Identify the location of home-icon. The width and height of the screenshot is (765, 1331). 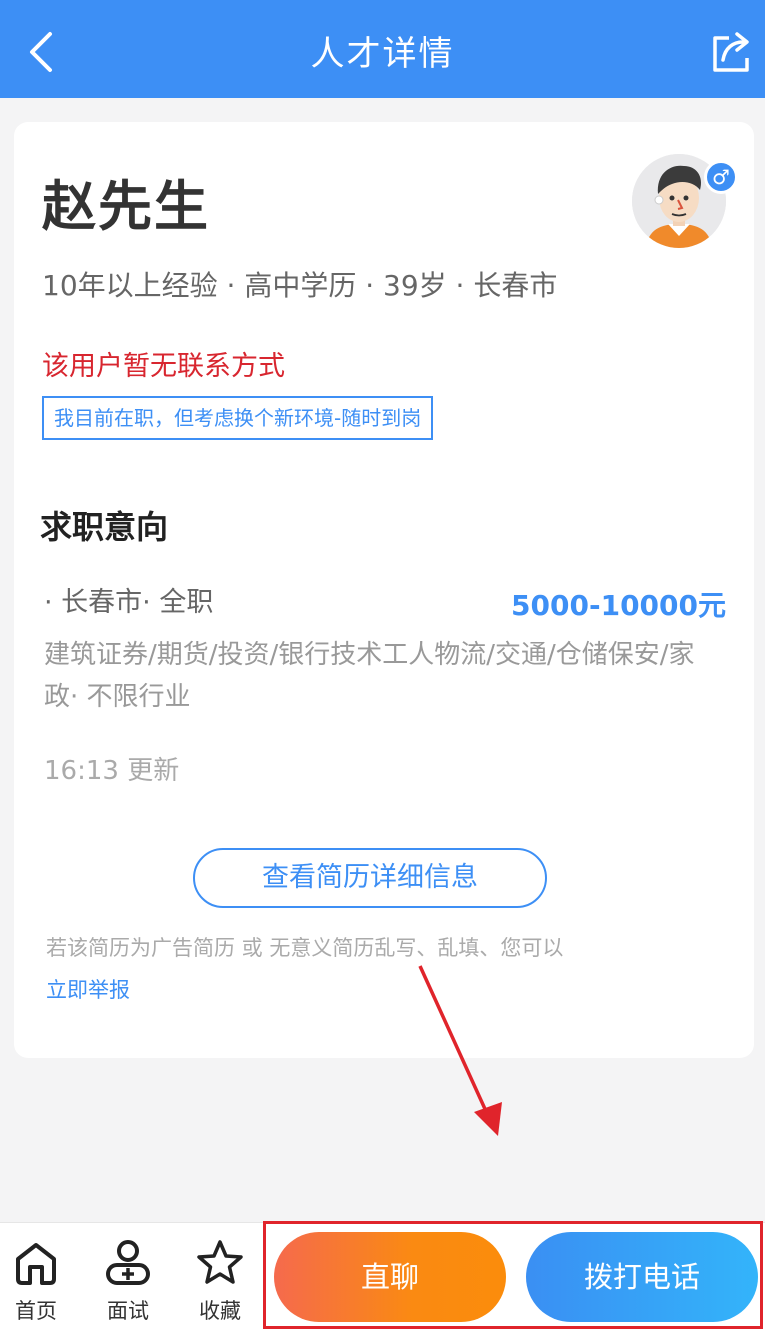
(36, 1264).